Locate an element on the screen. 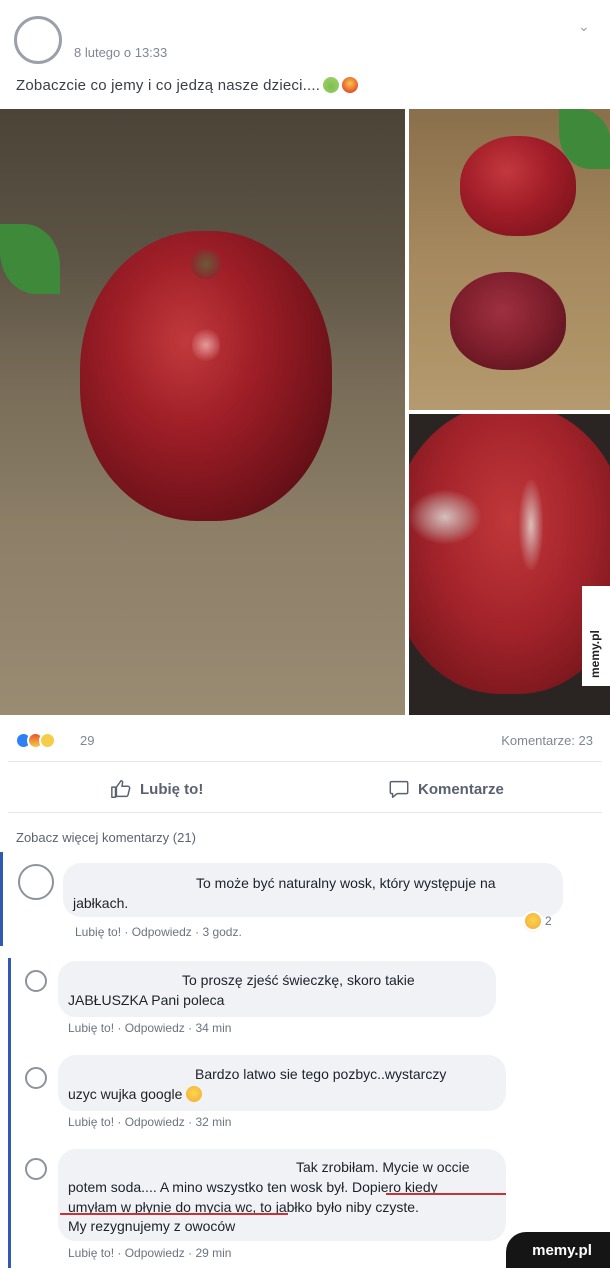 This screenshot has height=1268, width=610. apple-closeup-image is located at coordinates (509, 554).